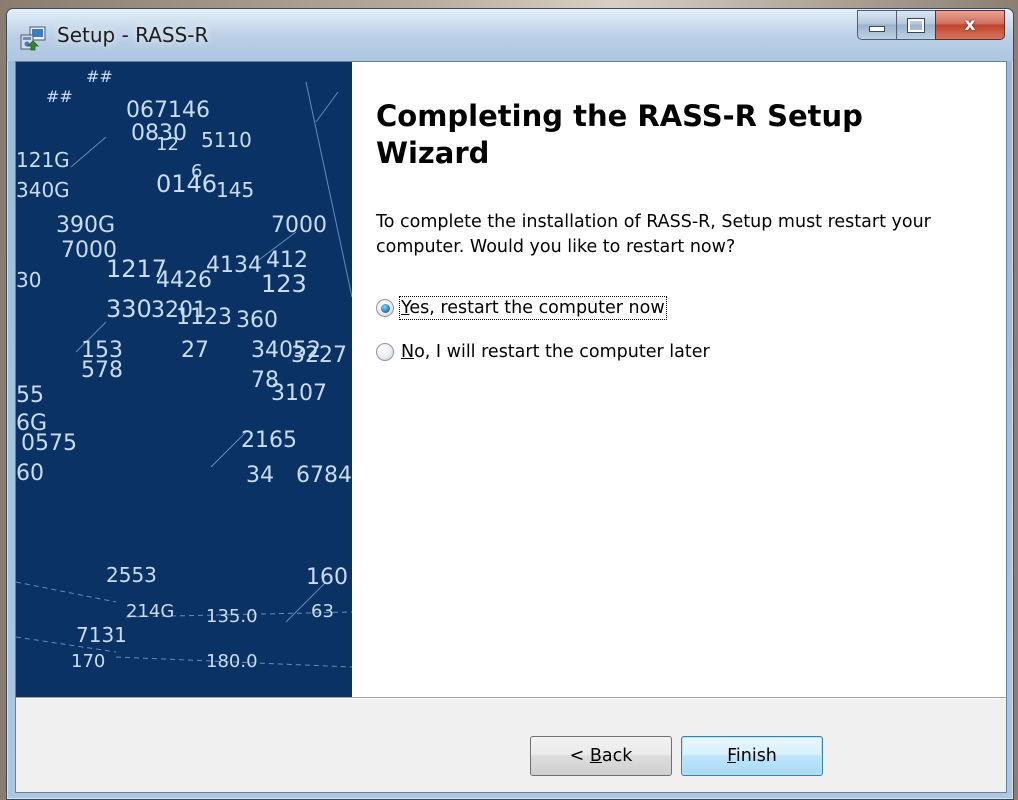 The width and height of the screenshot is (1018, 800). I want to click on restart-later-label: No, I will restart the computer later, so click(555, 352).